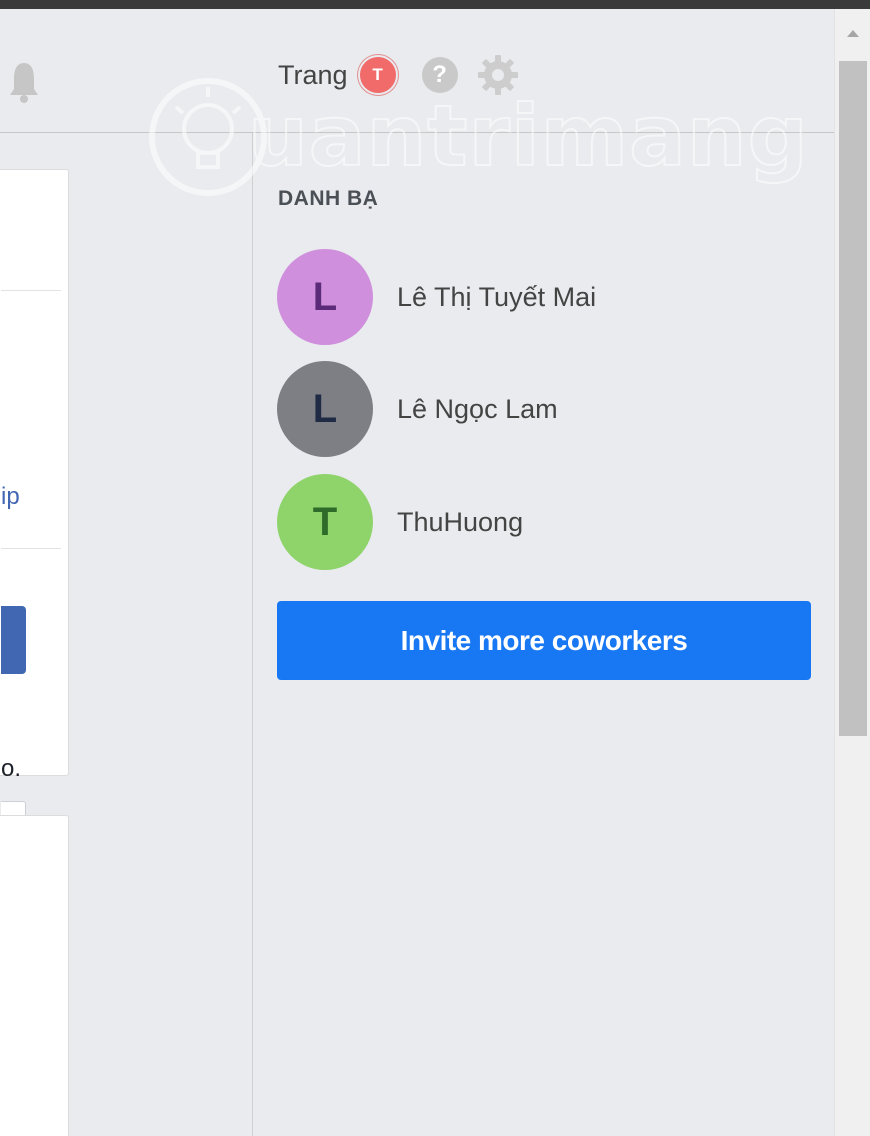  I want to click on contact-name: Lê Thị Tuyết Mai, so click(497, 296).